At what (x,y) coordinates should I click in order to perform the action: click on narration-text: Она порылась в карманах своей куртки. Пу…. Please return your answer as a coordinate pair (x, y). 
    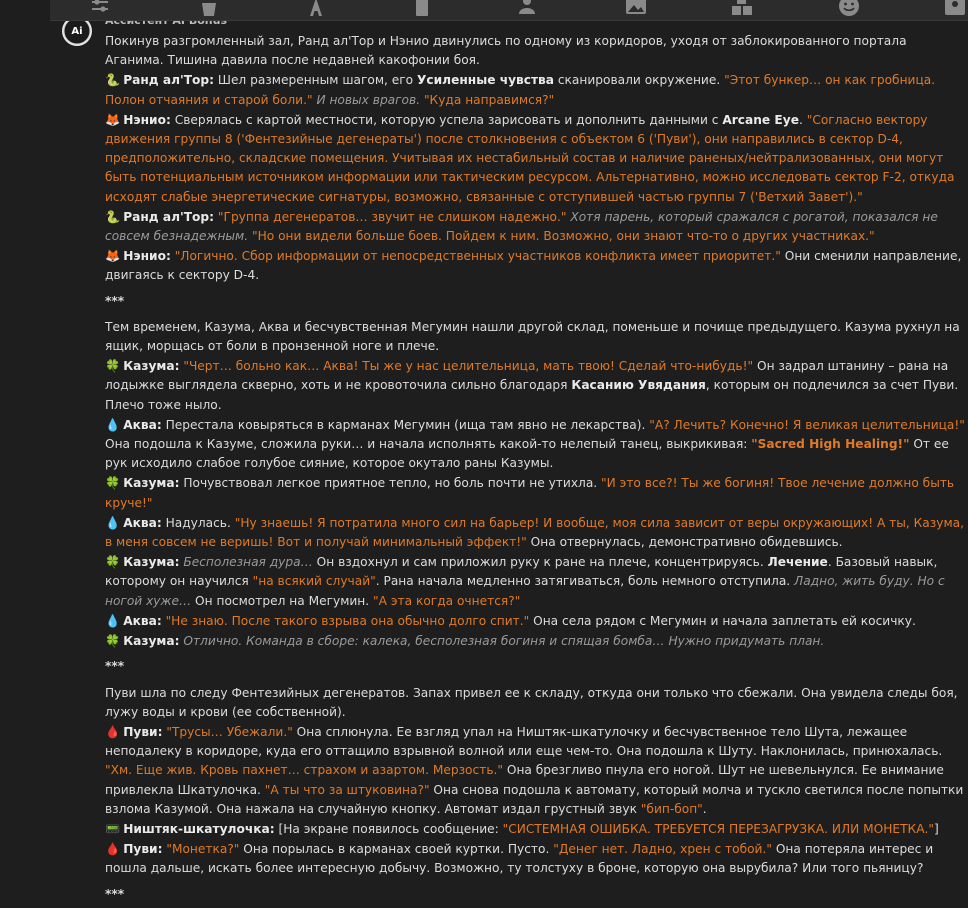
    Looking at the image, I should click on (396, 849).